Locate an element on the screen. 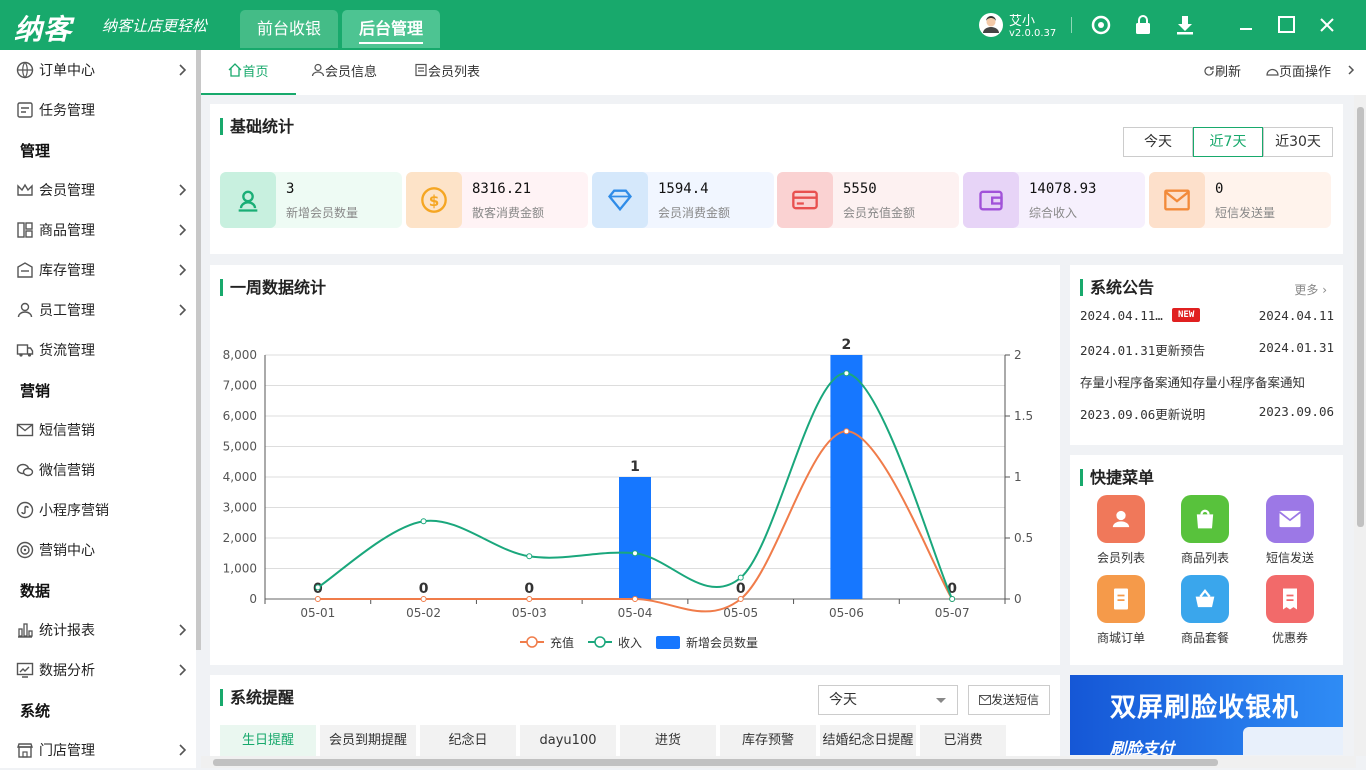 The width and height of the screenshot is (1366, 770). sidebar-item-9: 短信营销 is located at coordinates (98, 430).